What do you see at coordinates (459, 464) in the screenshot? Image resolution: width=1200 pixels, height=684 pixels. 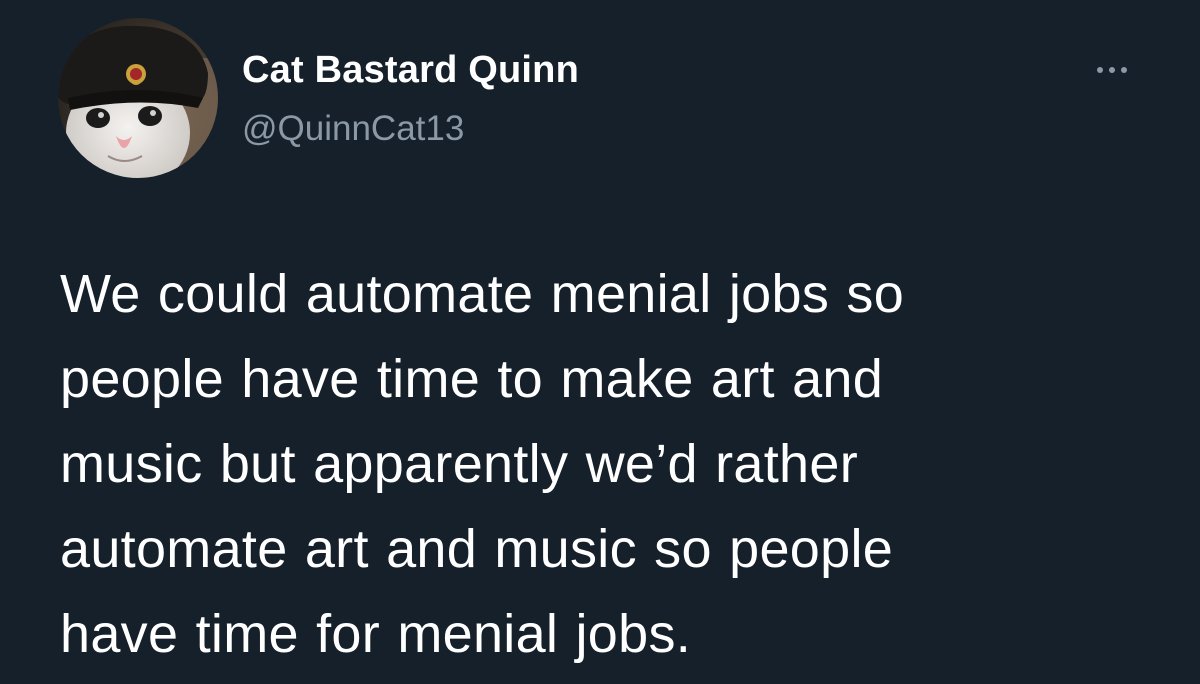 I see `tweet-text-line: music but apparently we’d rather` at bounding box center [459, 464].